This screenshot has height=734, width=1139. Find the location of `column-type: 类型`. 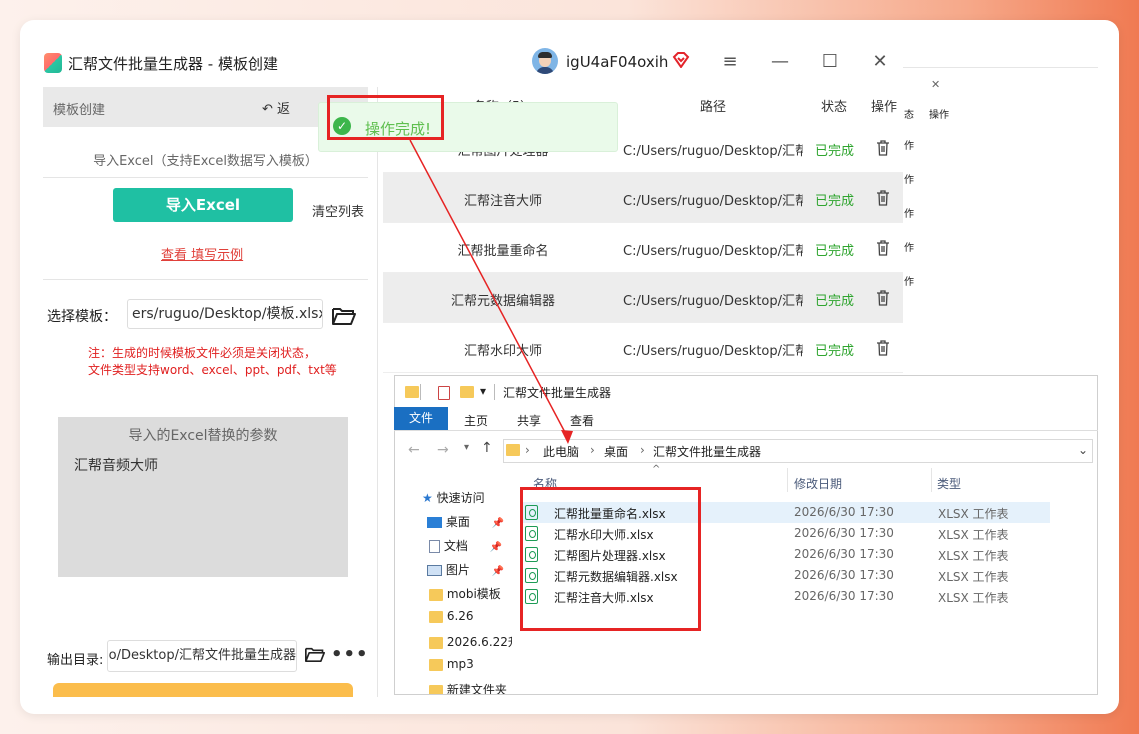

column-type: 类型 is located at coordinates (949, 483).